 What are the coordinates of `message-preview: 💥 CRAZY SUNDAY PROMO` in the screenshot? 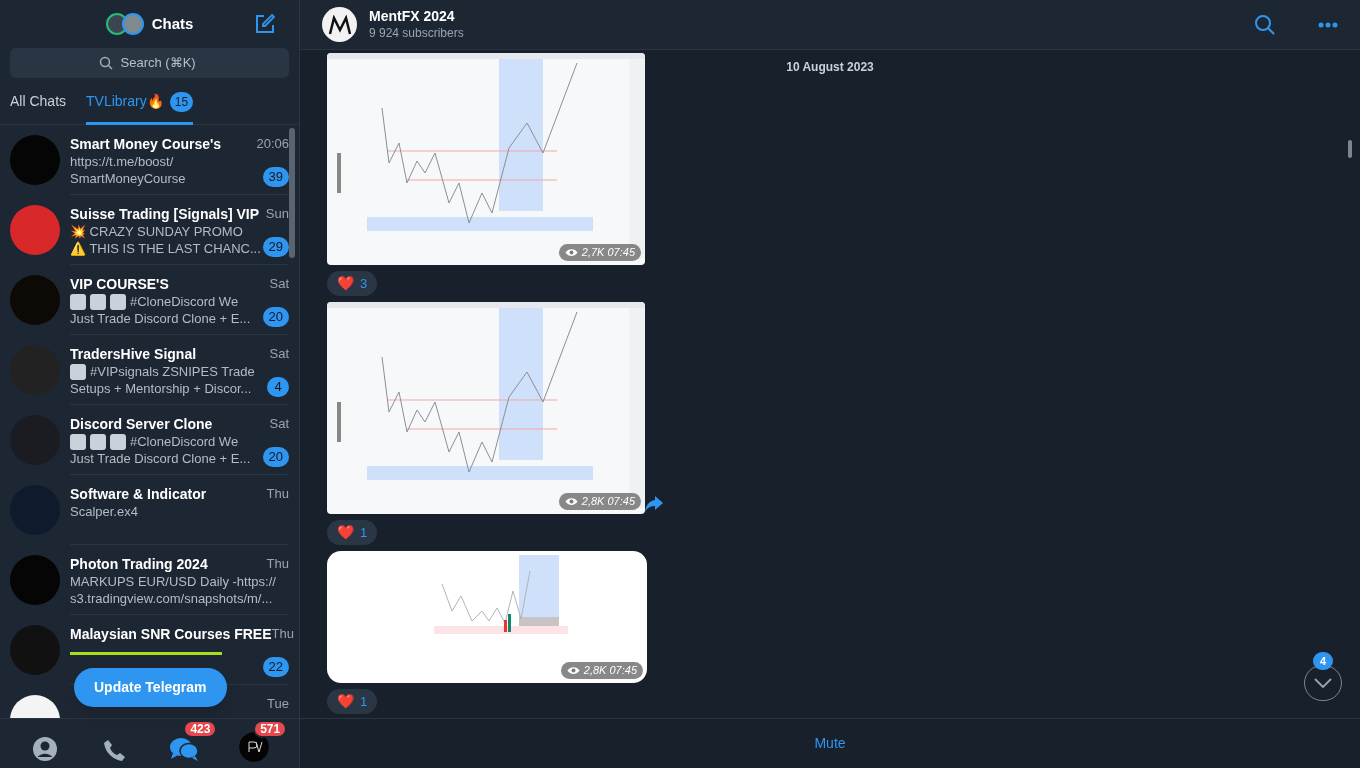 It's located at (156, 231).